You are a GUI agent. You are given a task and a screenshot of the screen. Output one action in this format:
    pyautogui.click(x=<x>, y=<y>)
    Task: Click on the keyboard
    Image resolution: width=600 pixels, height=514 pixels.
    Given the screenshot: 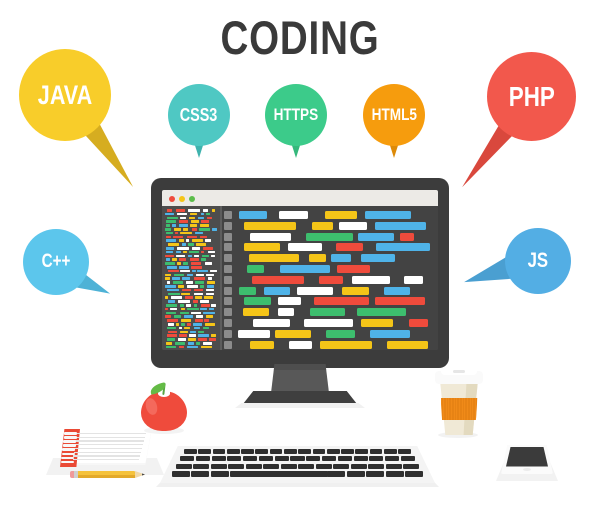 What is the action you would take?
    pyautogui.click(x=297, y=465)
    